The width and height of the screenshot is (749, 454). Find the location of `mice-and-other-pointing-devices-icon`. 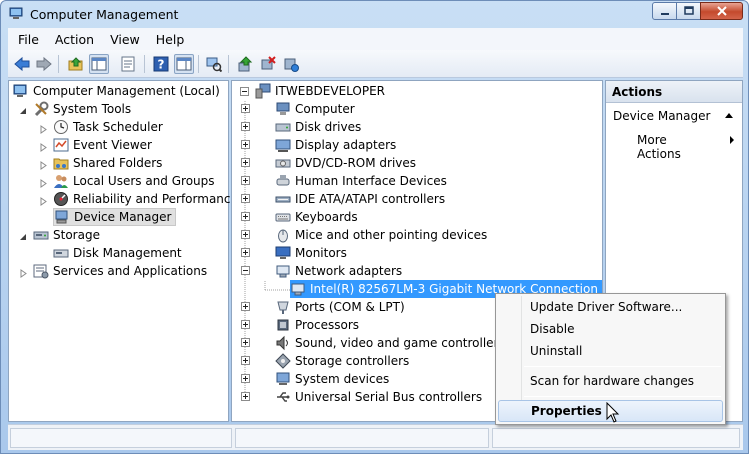

mice-and-other-pointing-devices-icon is located at coordinates (283, 236).